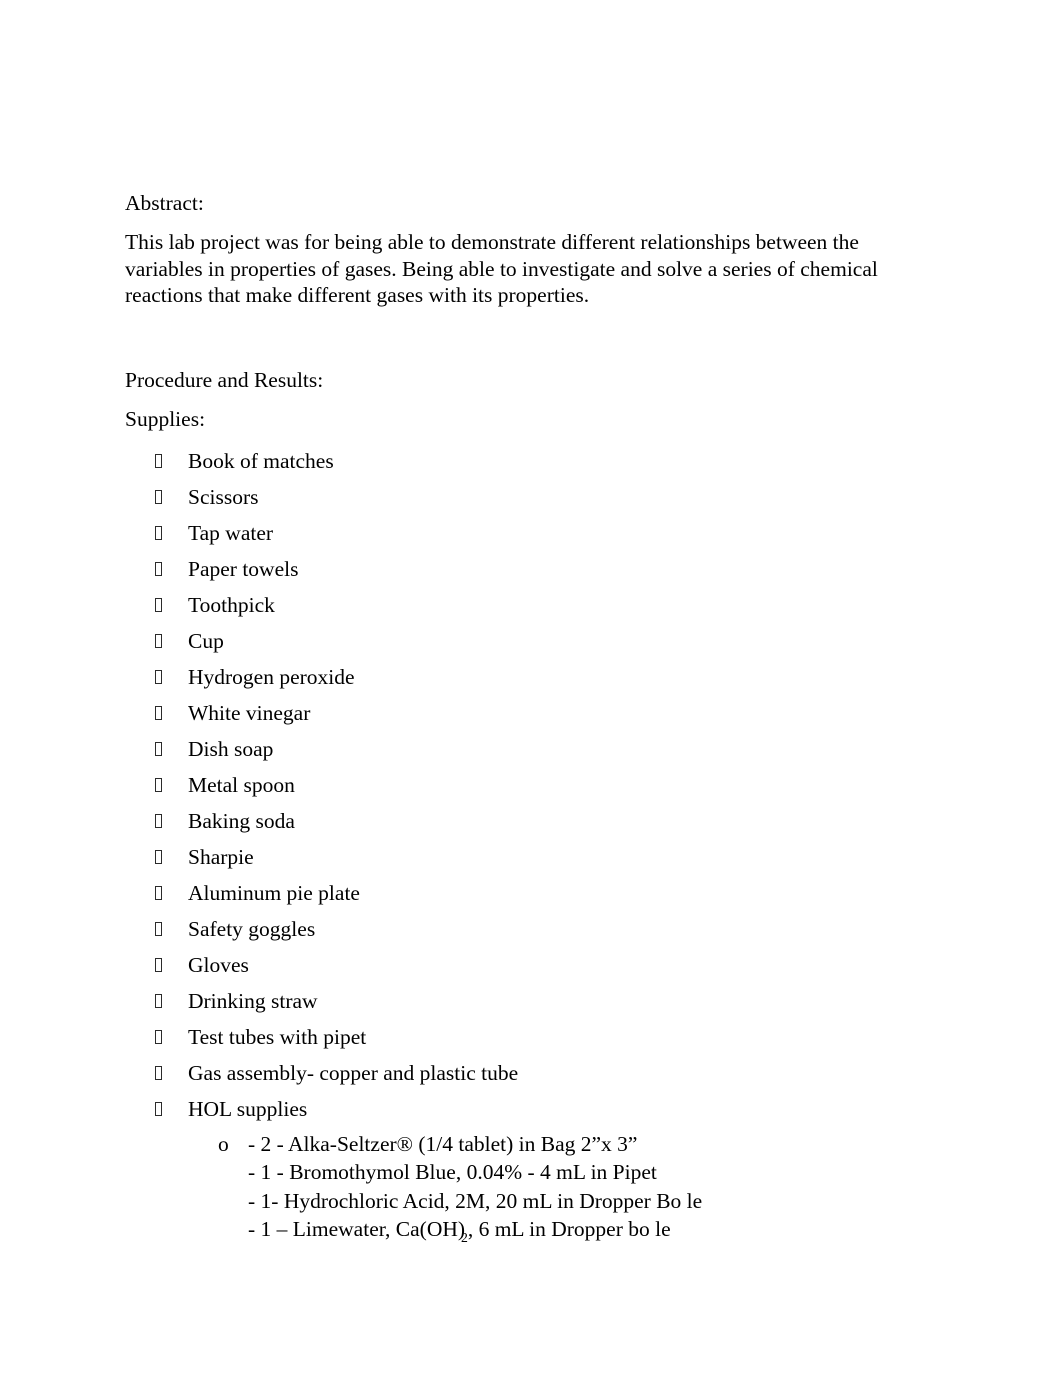  I want to click on supply-list-item: Book of matches, so click(521, 461).